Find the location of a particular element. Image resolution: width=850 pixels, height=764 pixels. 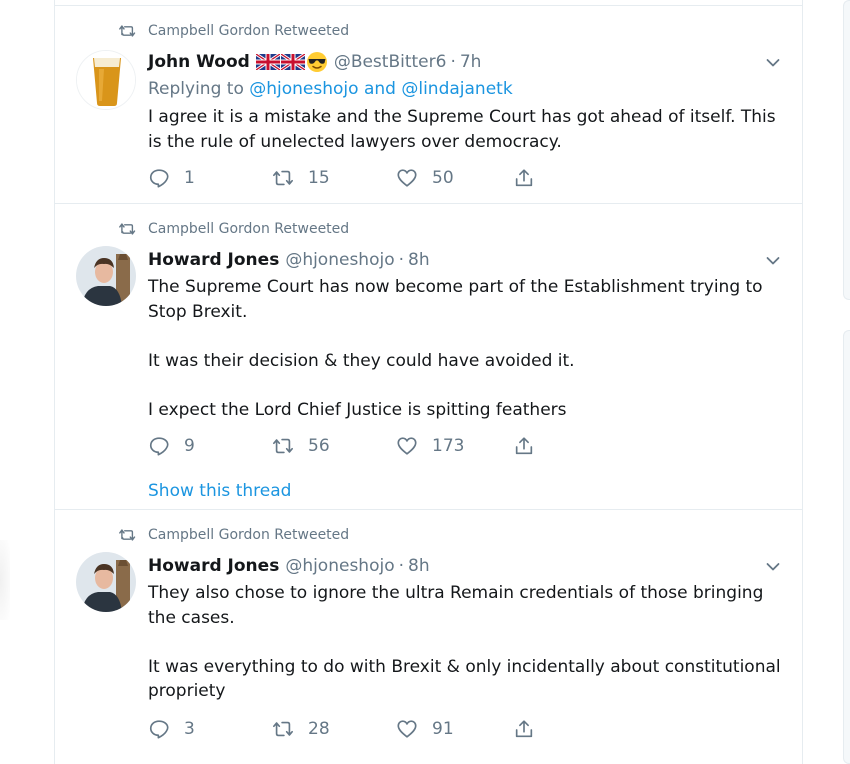

tweet-actions: 3 28 91 is located at coordinates (358, 729).